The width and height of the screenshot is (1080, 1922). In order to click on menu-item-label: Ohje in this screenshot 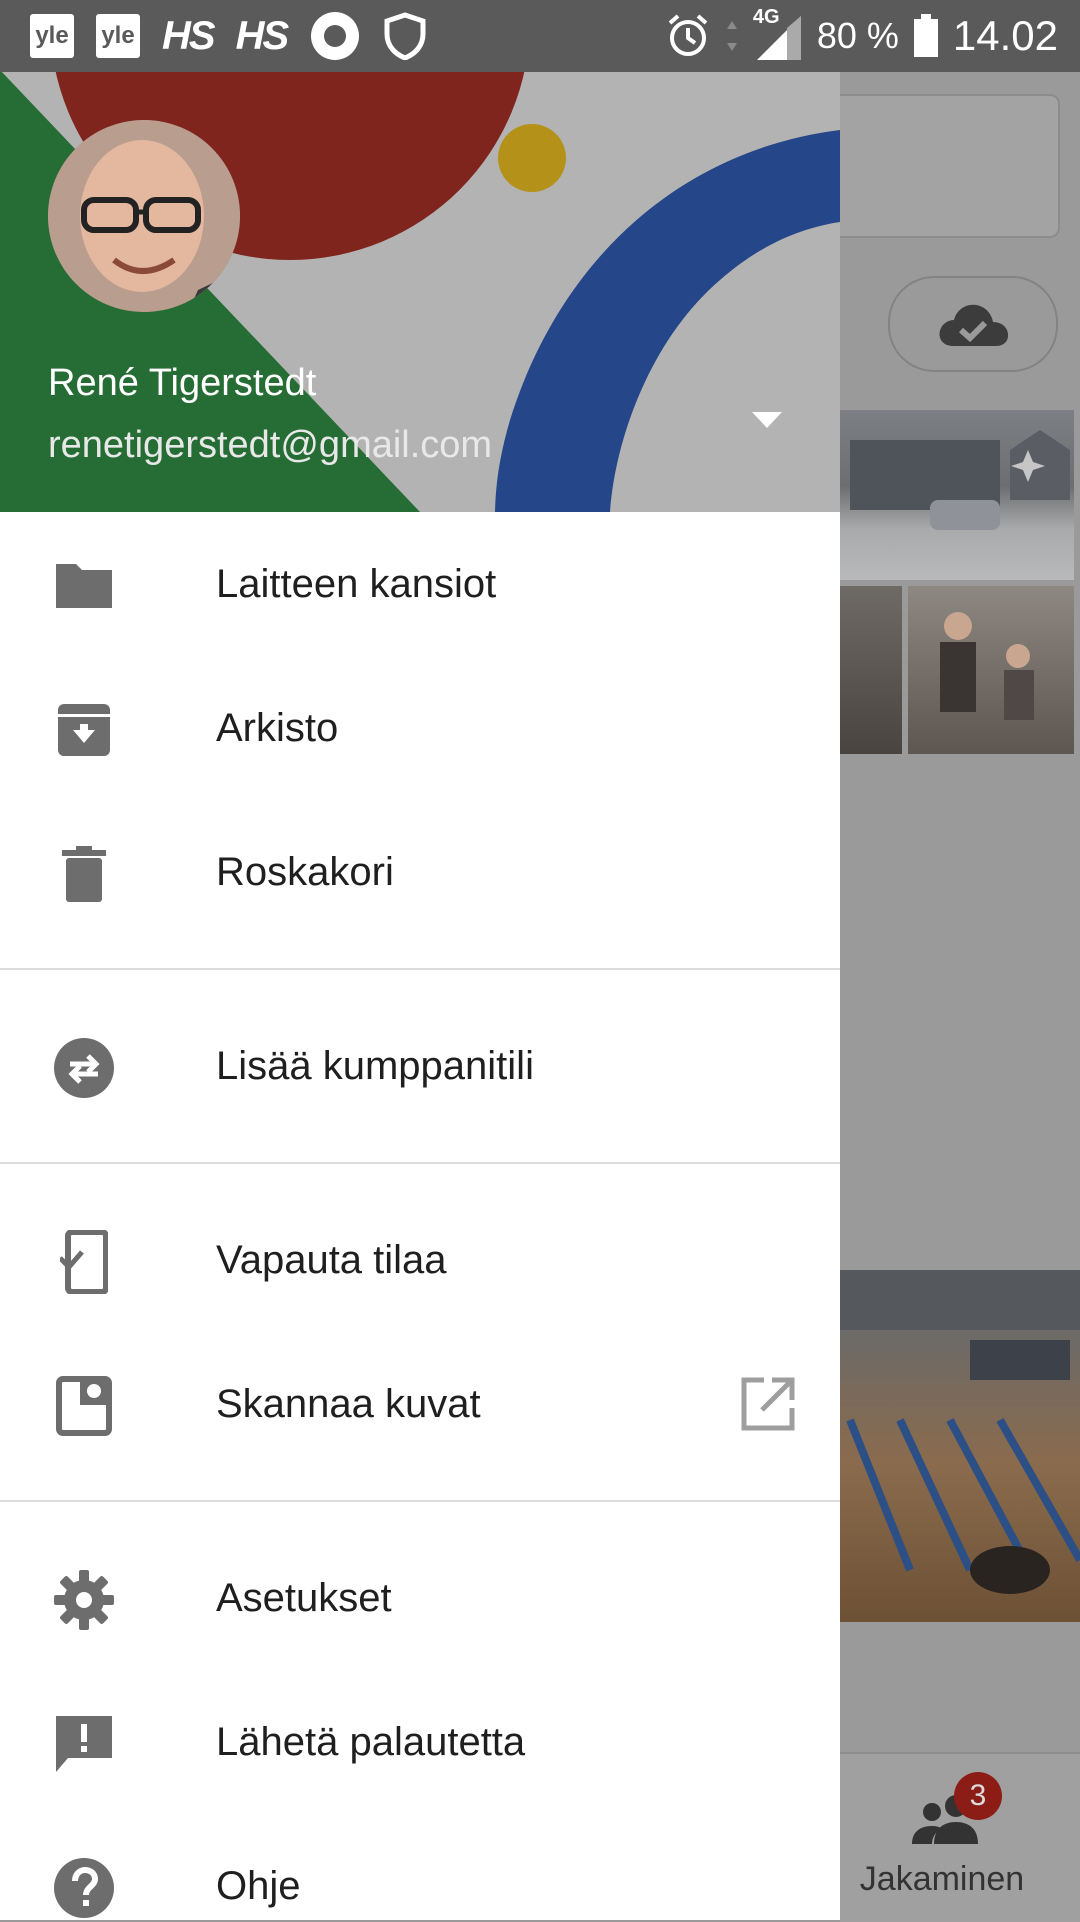, I will do `click(258, 1885)`.